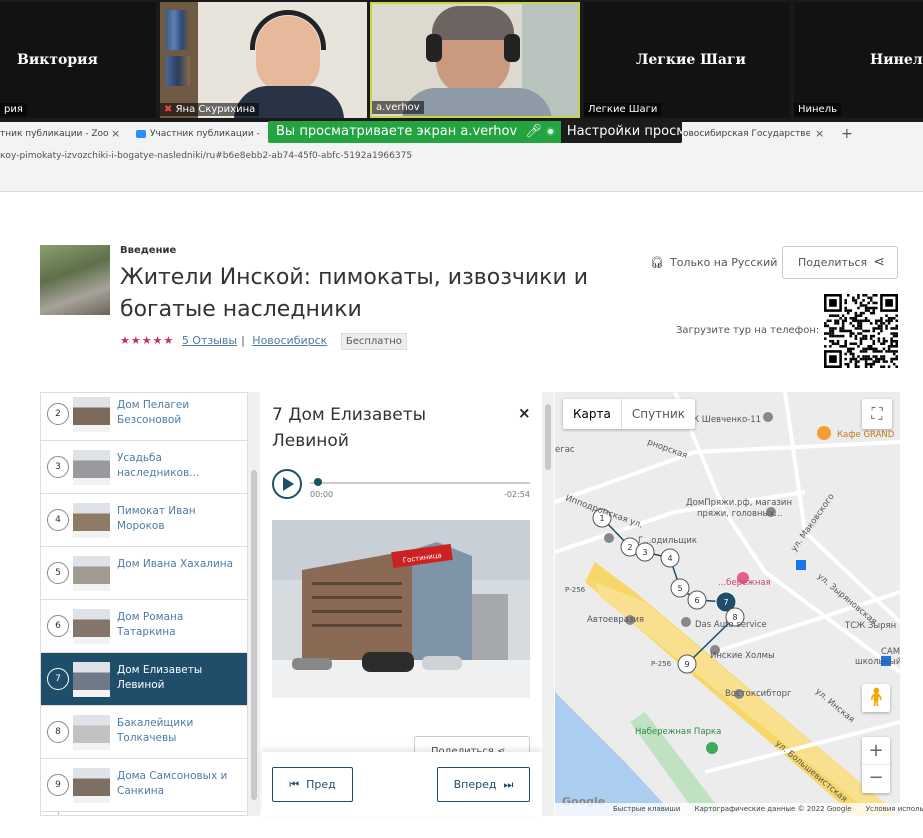  What do you see at coordinates (533, 131) in the screenshot?
I see `mic-icon: 🎤︎` at bounding box center [533, 131].